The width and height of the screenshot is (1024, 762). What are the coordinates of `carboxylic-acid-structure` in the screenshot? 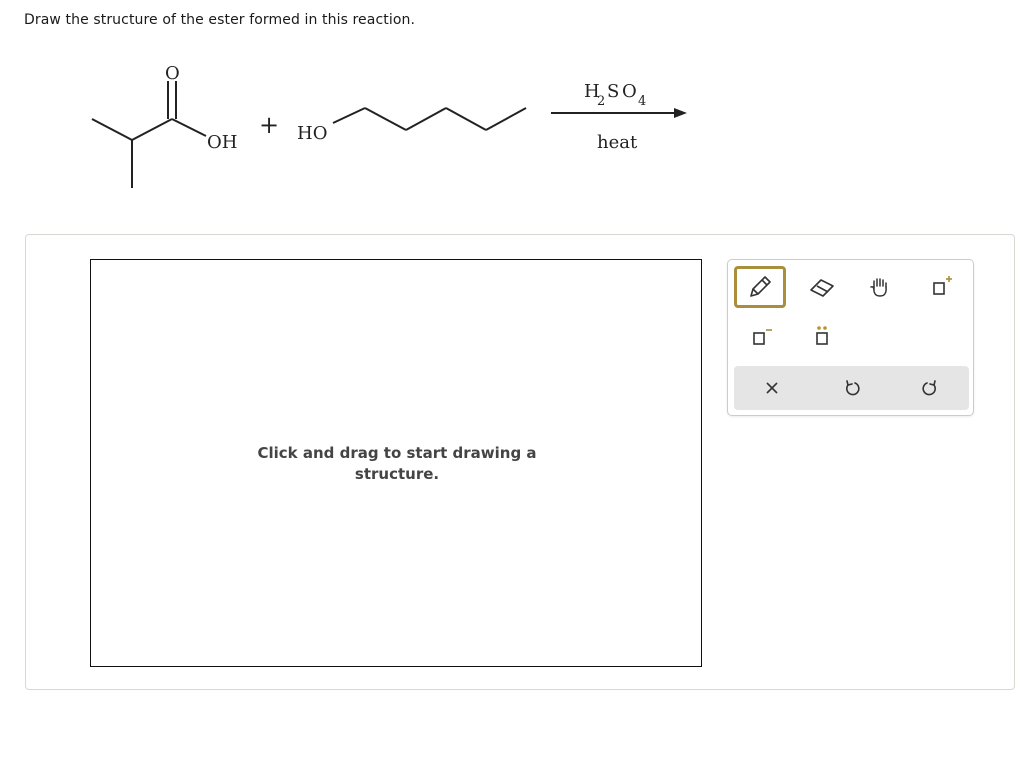 It's located at (149, 134).